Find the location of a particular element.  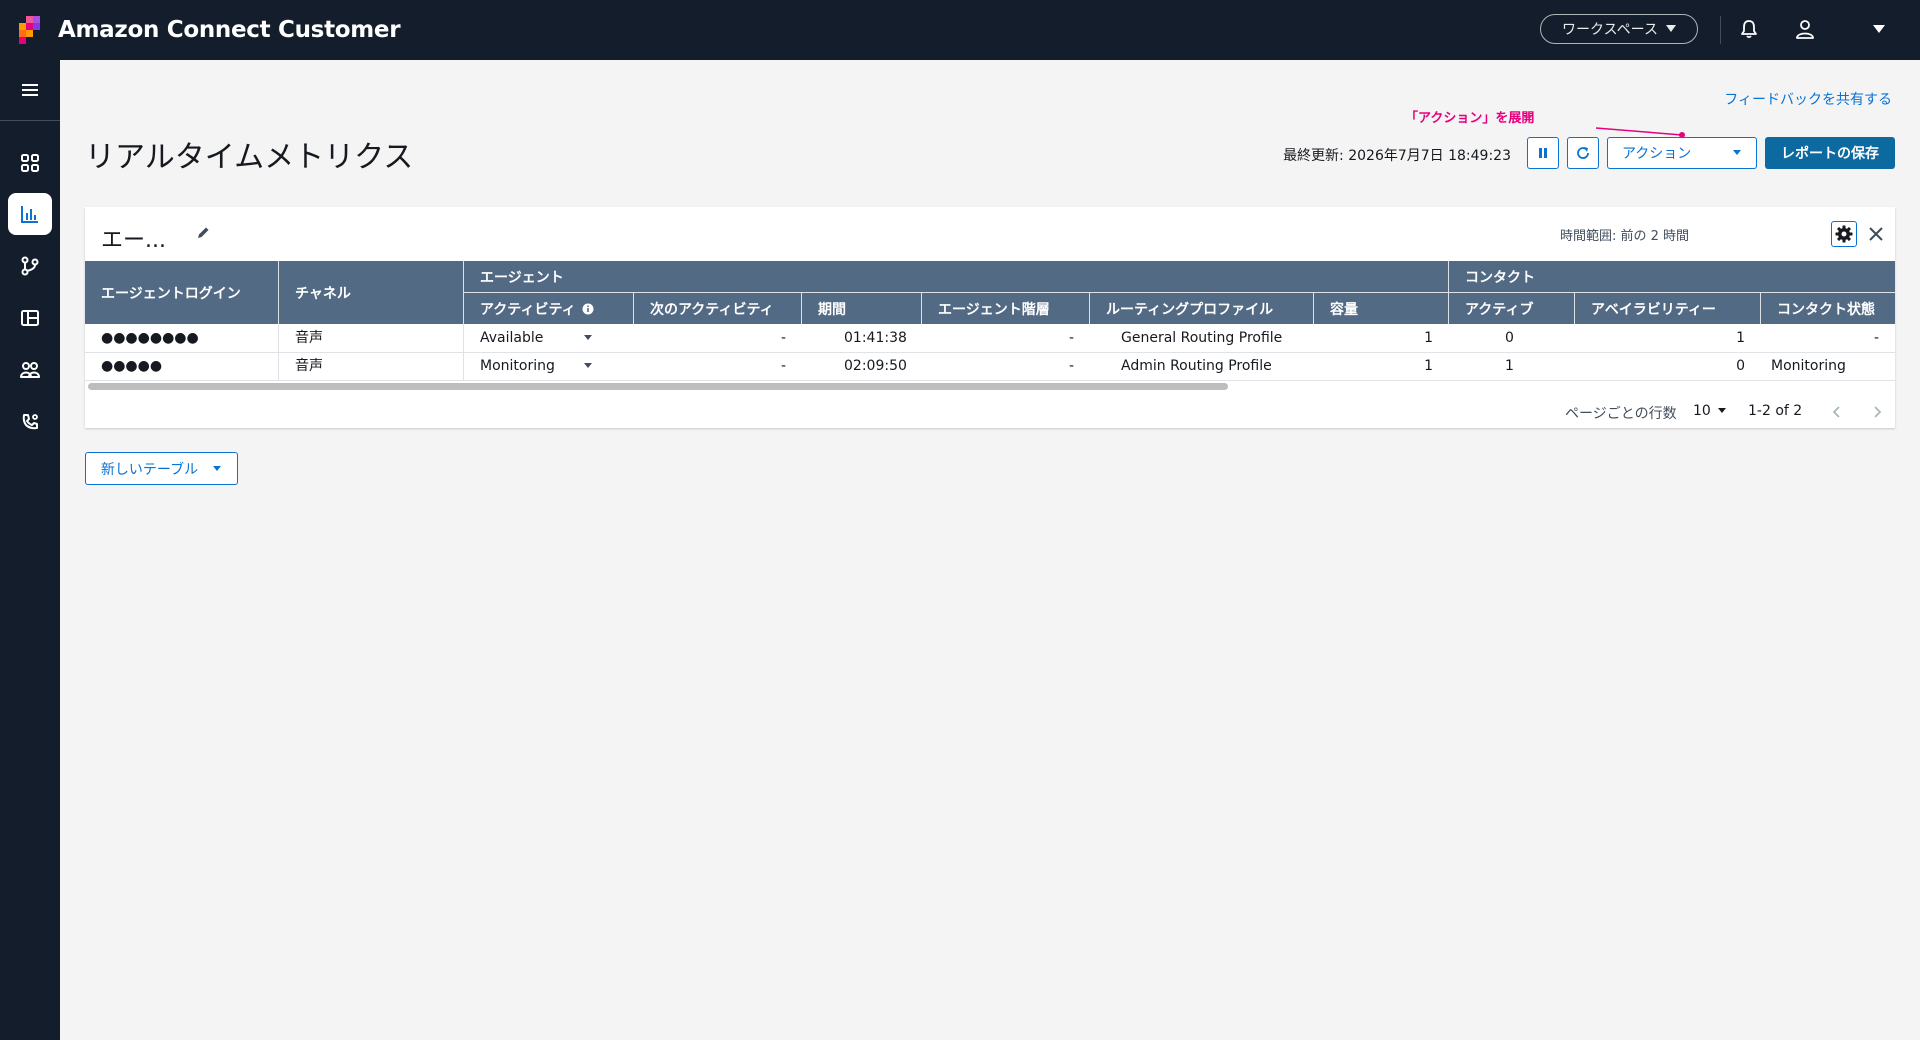

active-cell: 0 is located at coordinates (1509, 338).